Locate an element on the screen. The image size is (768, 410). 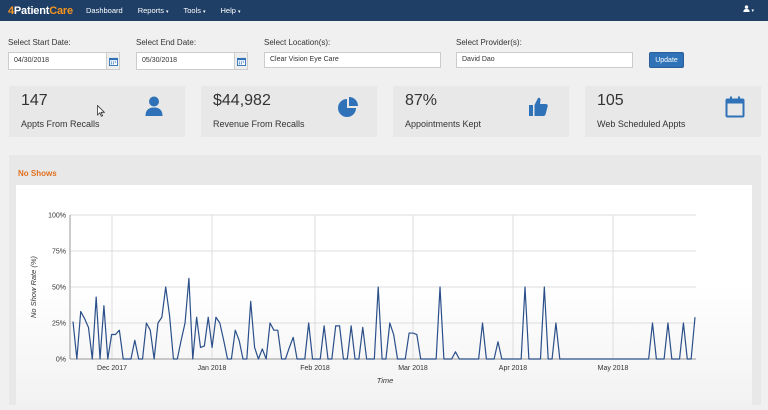
y-tick-label: 50% is located at coordinates (59, 288).